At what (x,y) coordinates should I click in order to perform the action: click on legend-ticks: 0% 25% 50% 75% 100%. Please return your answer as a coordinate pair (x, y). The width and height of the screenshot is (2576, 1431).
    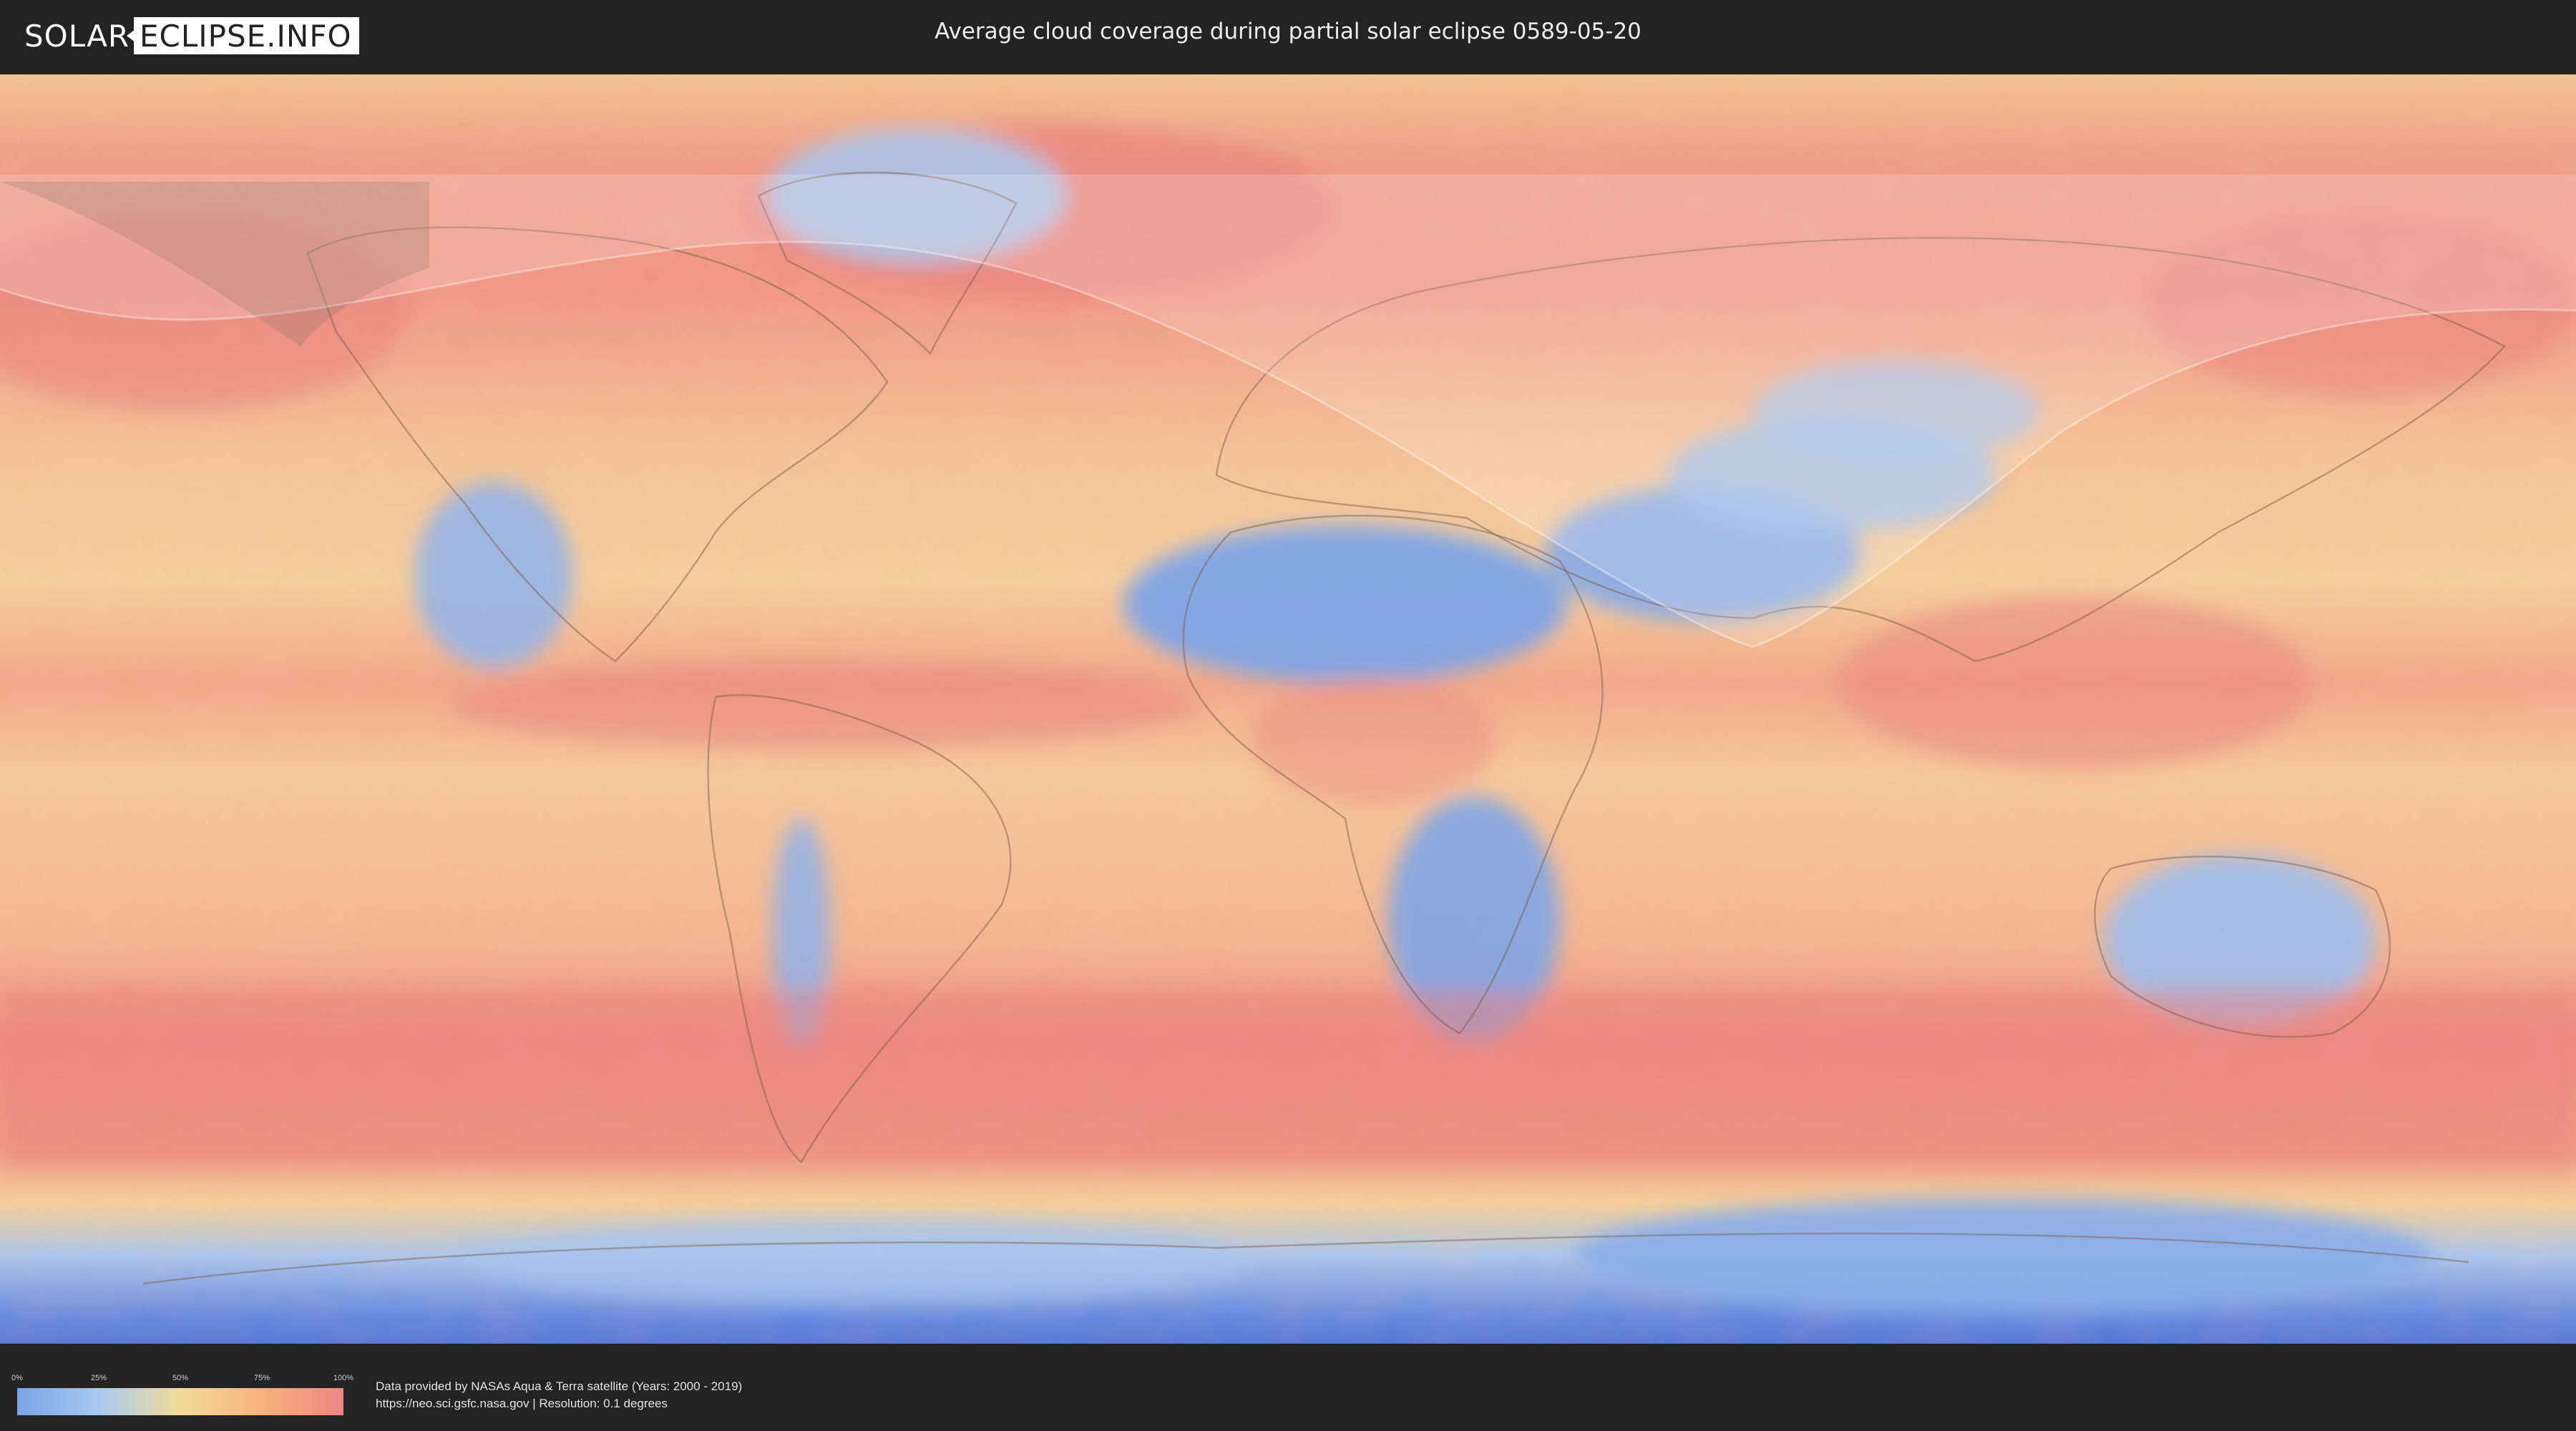
    Looking at the image, I should click on (182, 1379).